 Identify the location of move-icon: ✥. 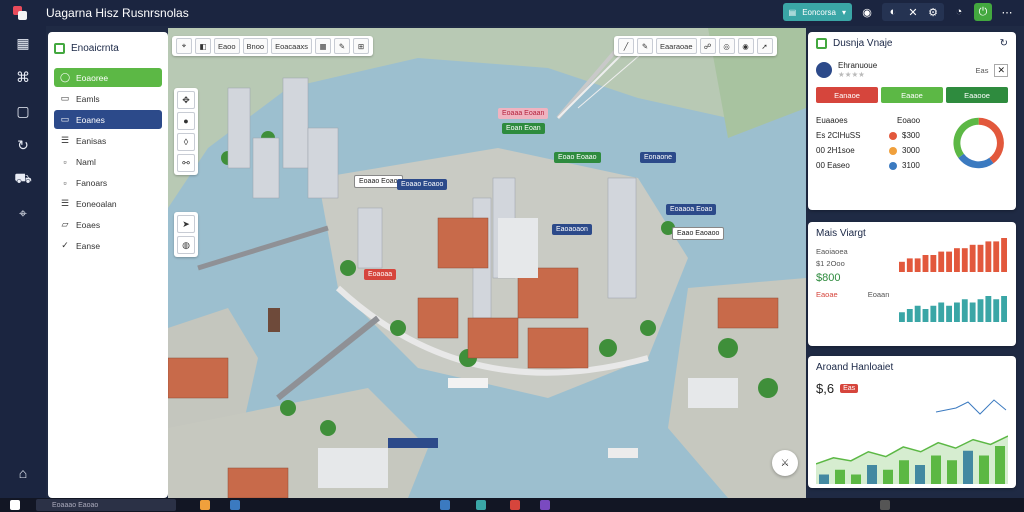
(186, 100).